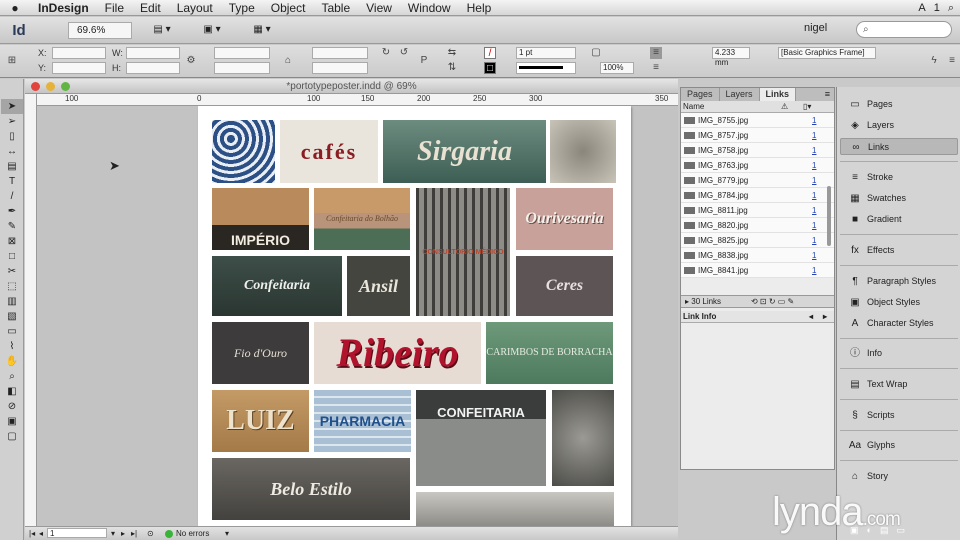 Image resolution: width=960 pixels, height=540 pixels. What do you see at coordinates (740, 94) in the screenshot?
I see `tab-layers: Layers` at bounding box center [740, 94].